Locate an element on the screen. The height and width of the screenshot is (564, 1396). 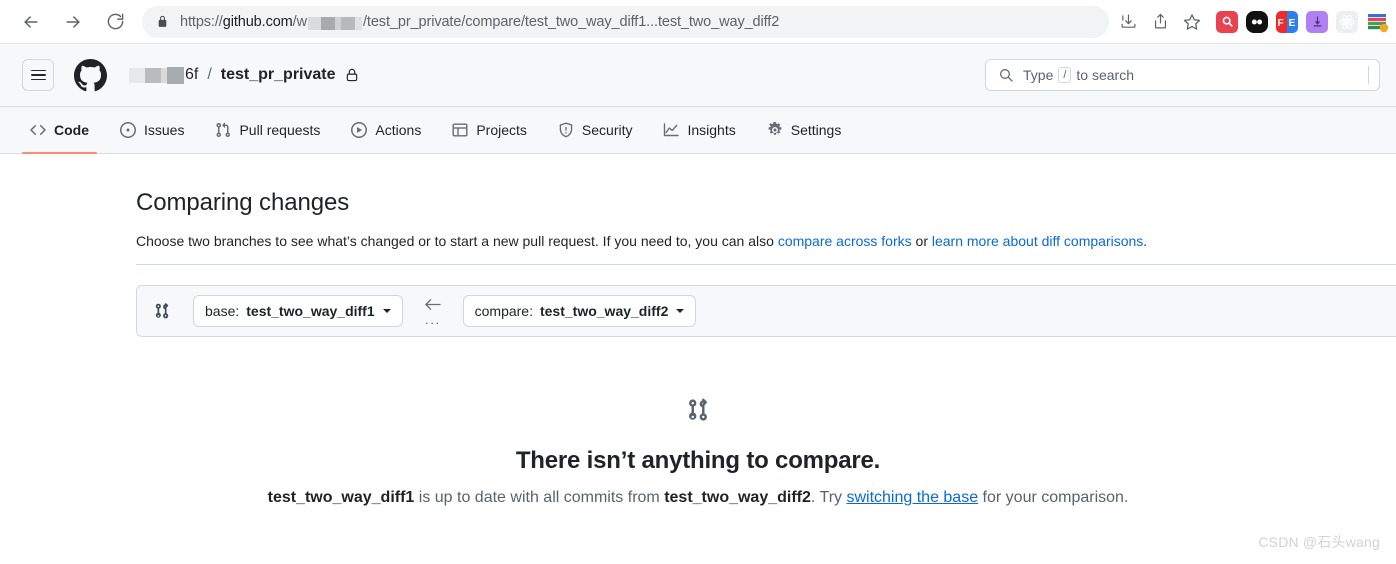
search-divider is located at coordinates (1368, 75).